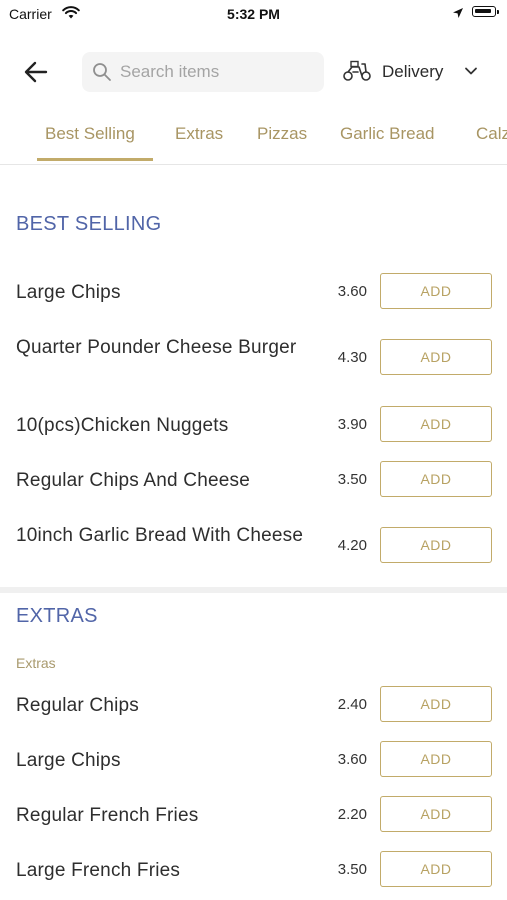 This screenshot has height=900, width=507. What do you see at coordinates (107, 815) in the screenshot?
I see `item-name: Regular French Fries` at bounding box center [107, 815].